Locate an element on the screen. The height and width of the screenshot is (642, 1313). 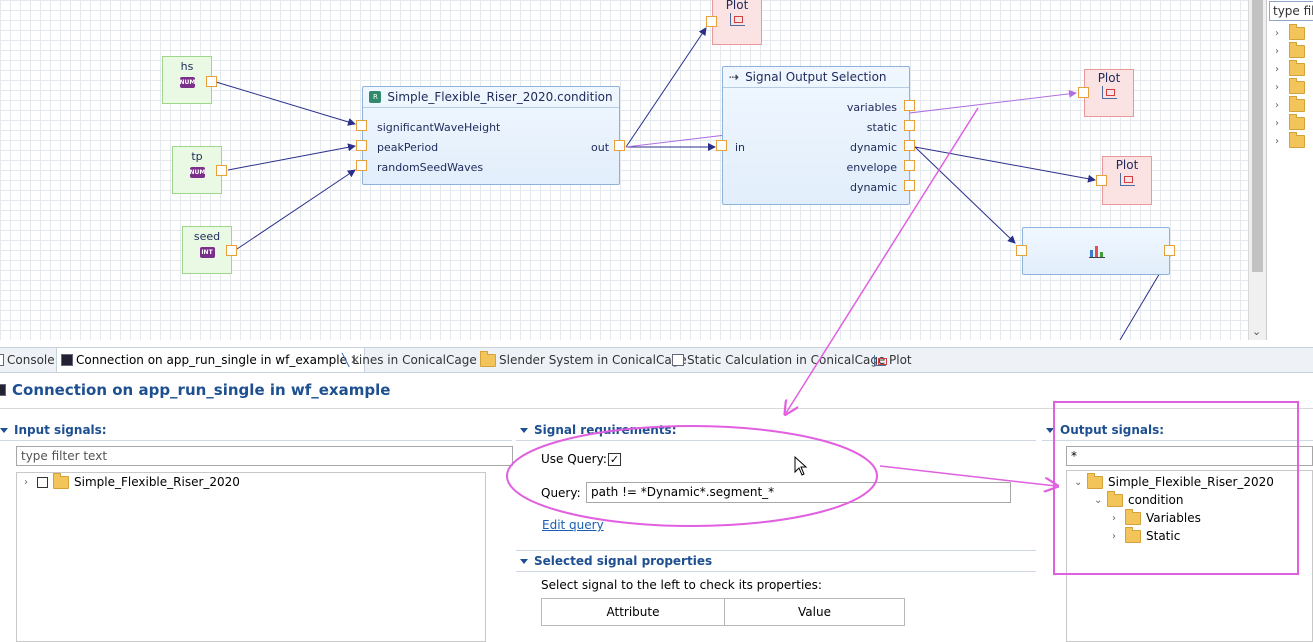
dynamic-port is located at coordinates (909, 145).